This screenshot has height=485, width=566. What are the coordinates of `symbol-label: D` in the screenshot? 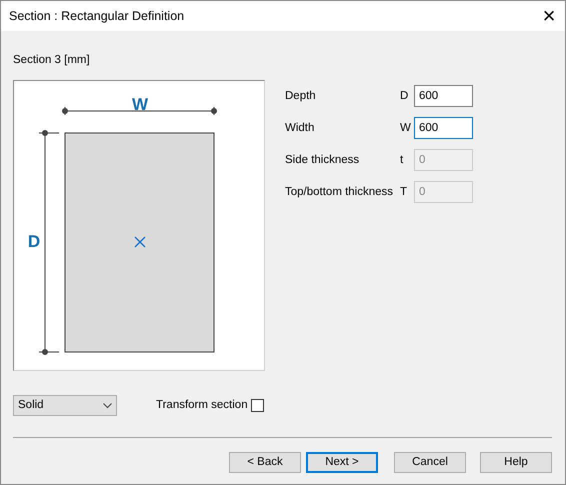 It's located at (405, 96).